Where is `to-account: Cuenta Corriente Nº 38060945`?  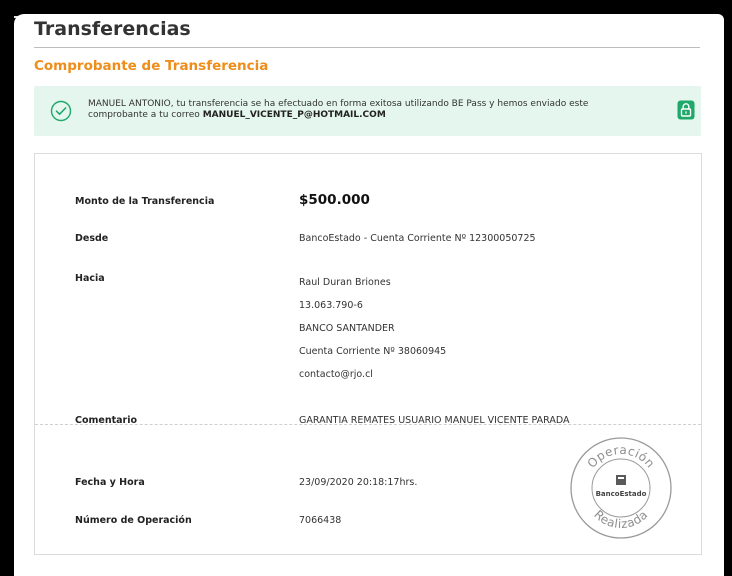 to-account: Cuenta Corriente Nº 38060945 is located at coordinates (373, 351).